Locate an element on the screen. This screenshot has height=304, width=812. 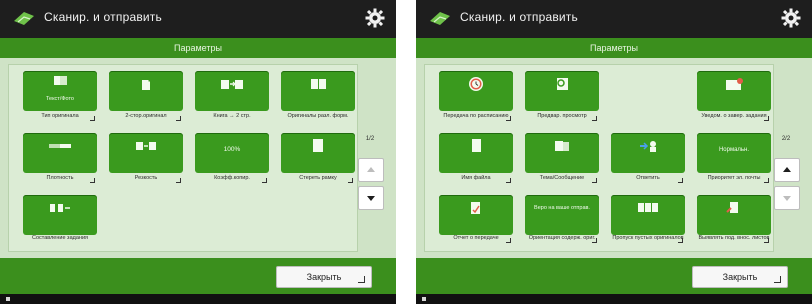
divider is located at coordinates (406, 152).